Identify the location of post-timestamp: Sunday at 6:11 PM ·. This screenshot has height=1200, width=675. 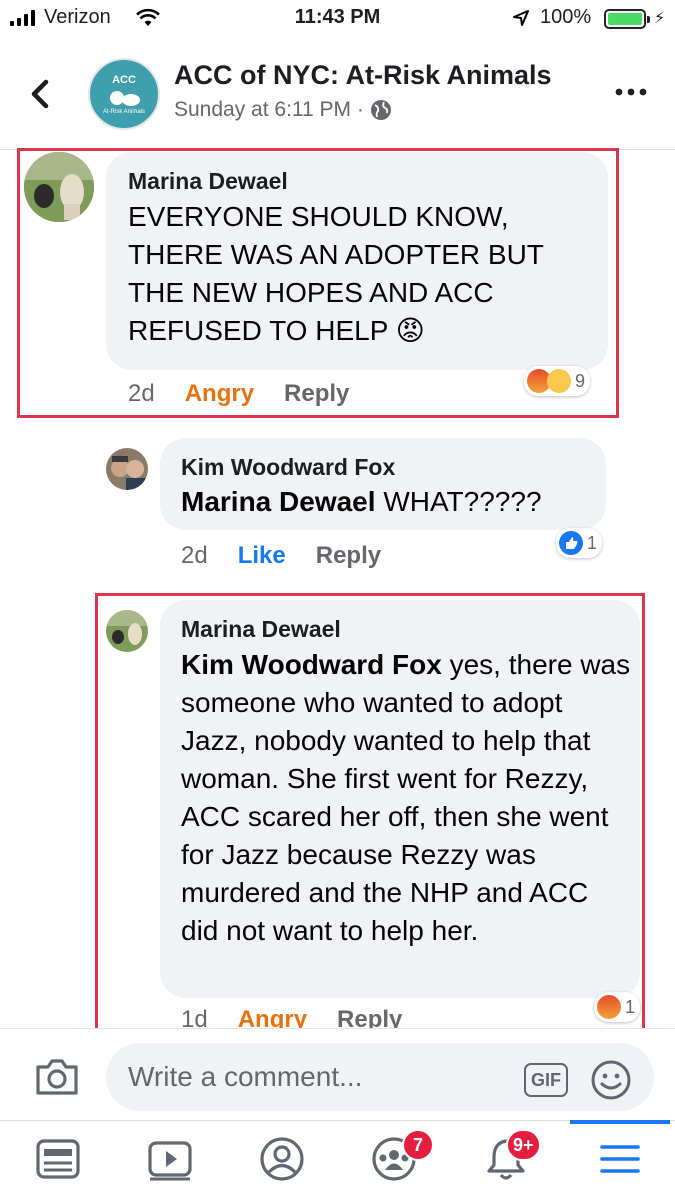
(283, 110).